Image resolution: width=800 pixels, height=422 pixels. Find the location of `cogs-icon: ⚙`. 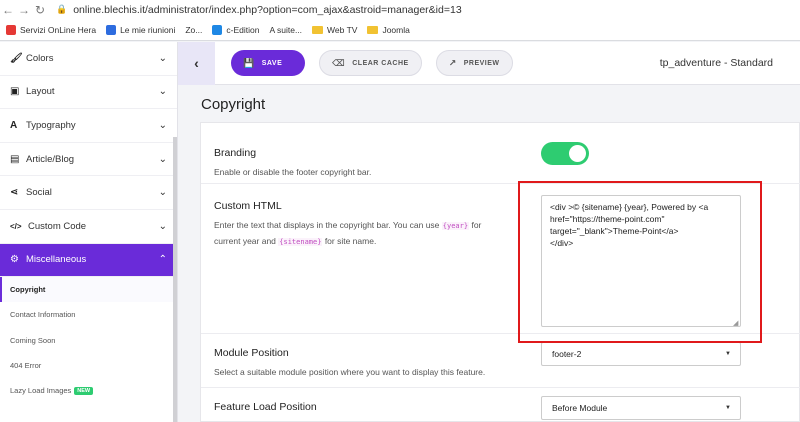

cogs-icon: ⚙ is located at coordinates (14, 260).